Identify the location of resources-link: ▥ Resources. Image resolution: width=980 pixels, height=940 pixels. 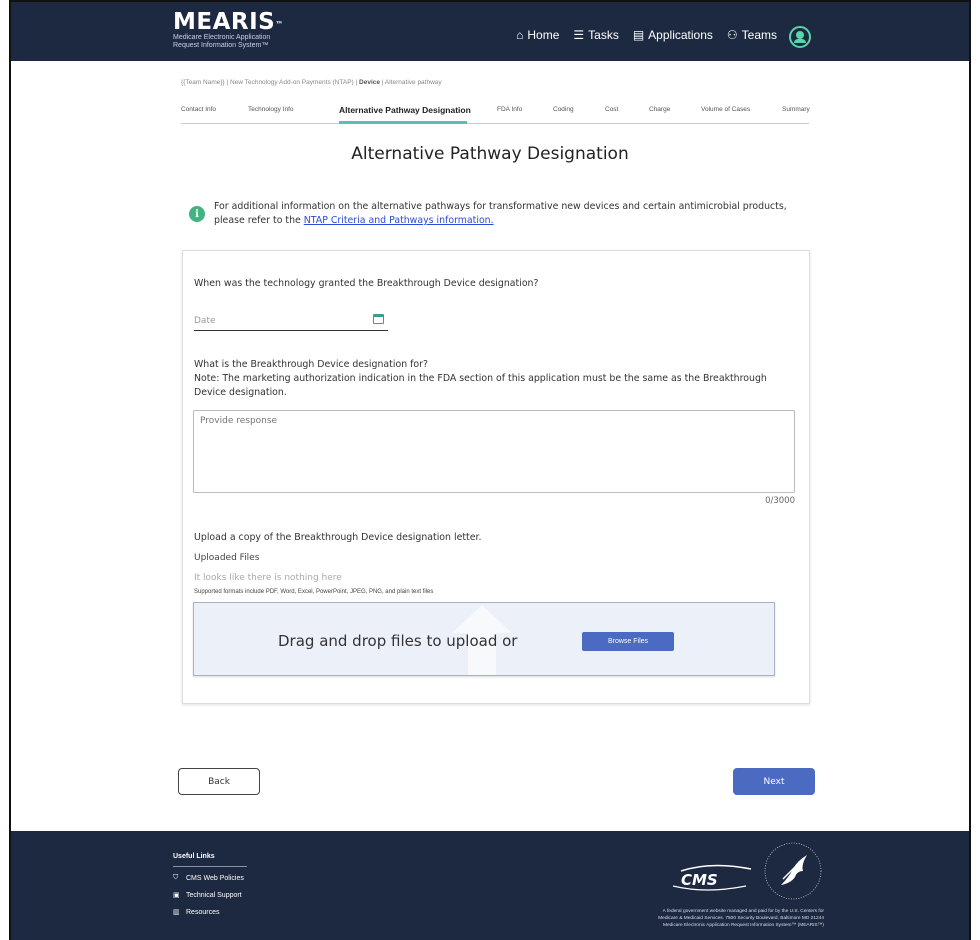
(196, 912).